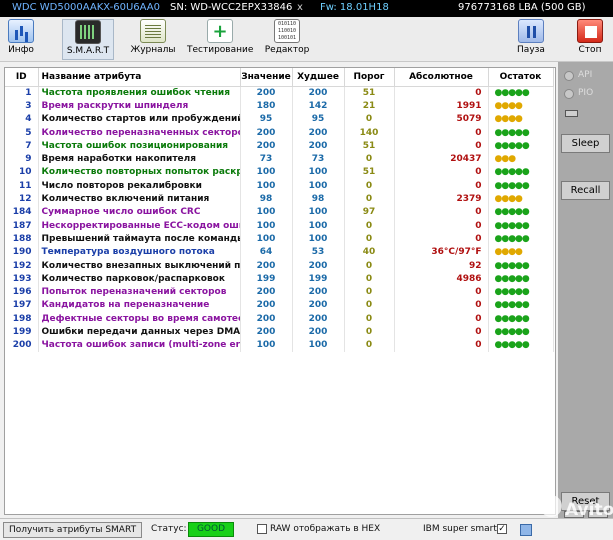  What do you see at coordinates (86, 7) in the screenshot?
I see `drive-model: WDC WD5000AAKX-60U6AA0` at bounding box center [86, 7].